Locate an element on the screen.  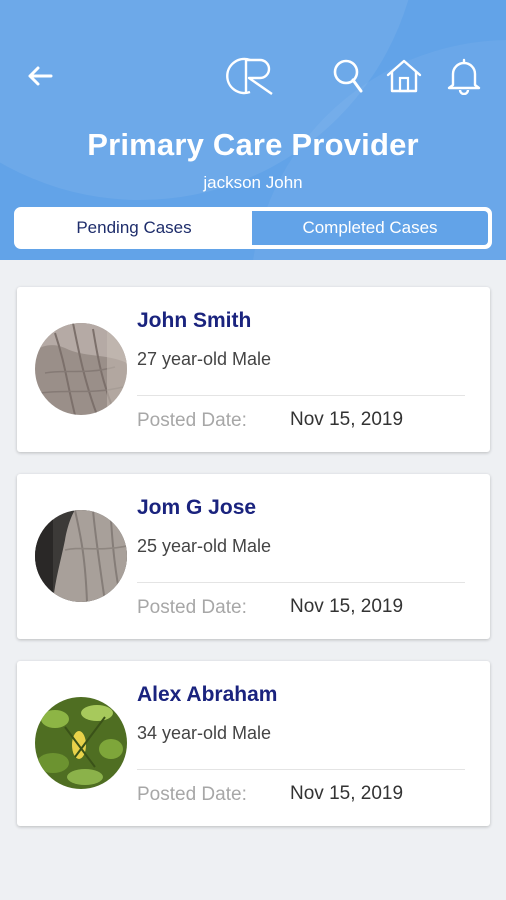
patient-name: Jom G Jose is located at coordinates (197, 507).